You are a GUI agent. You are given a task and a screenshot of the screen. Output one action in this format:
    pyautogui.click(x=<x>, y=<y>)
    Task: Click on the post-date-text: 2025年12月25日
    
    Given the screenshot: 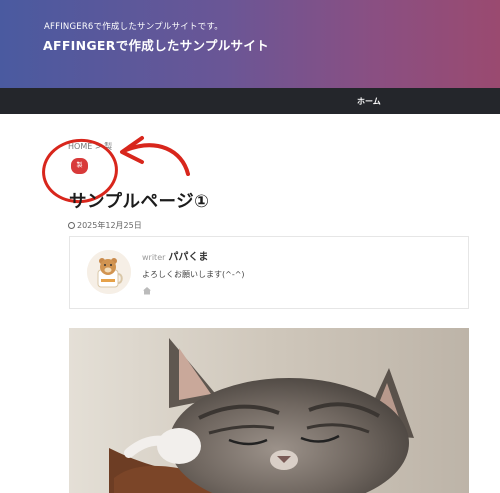 What is the action you would take?
    pyautogui.click(x=109, y=225)
    